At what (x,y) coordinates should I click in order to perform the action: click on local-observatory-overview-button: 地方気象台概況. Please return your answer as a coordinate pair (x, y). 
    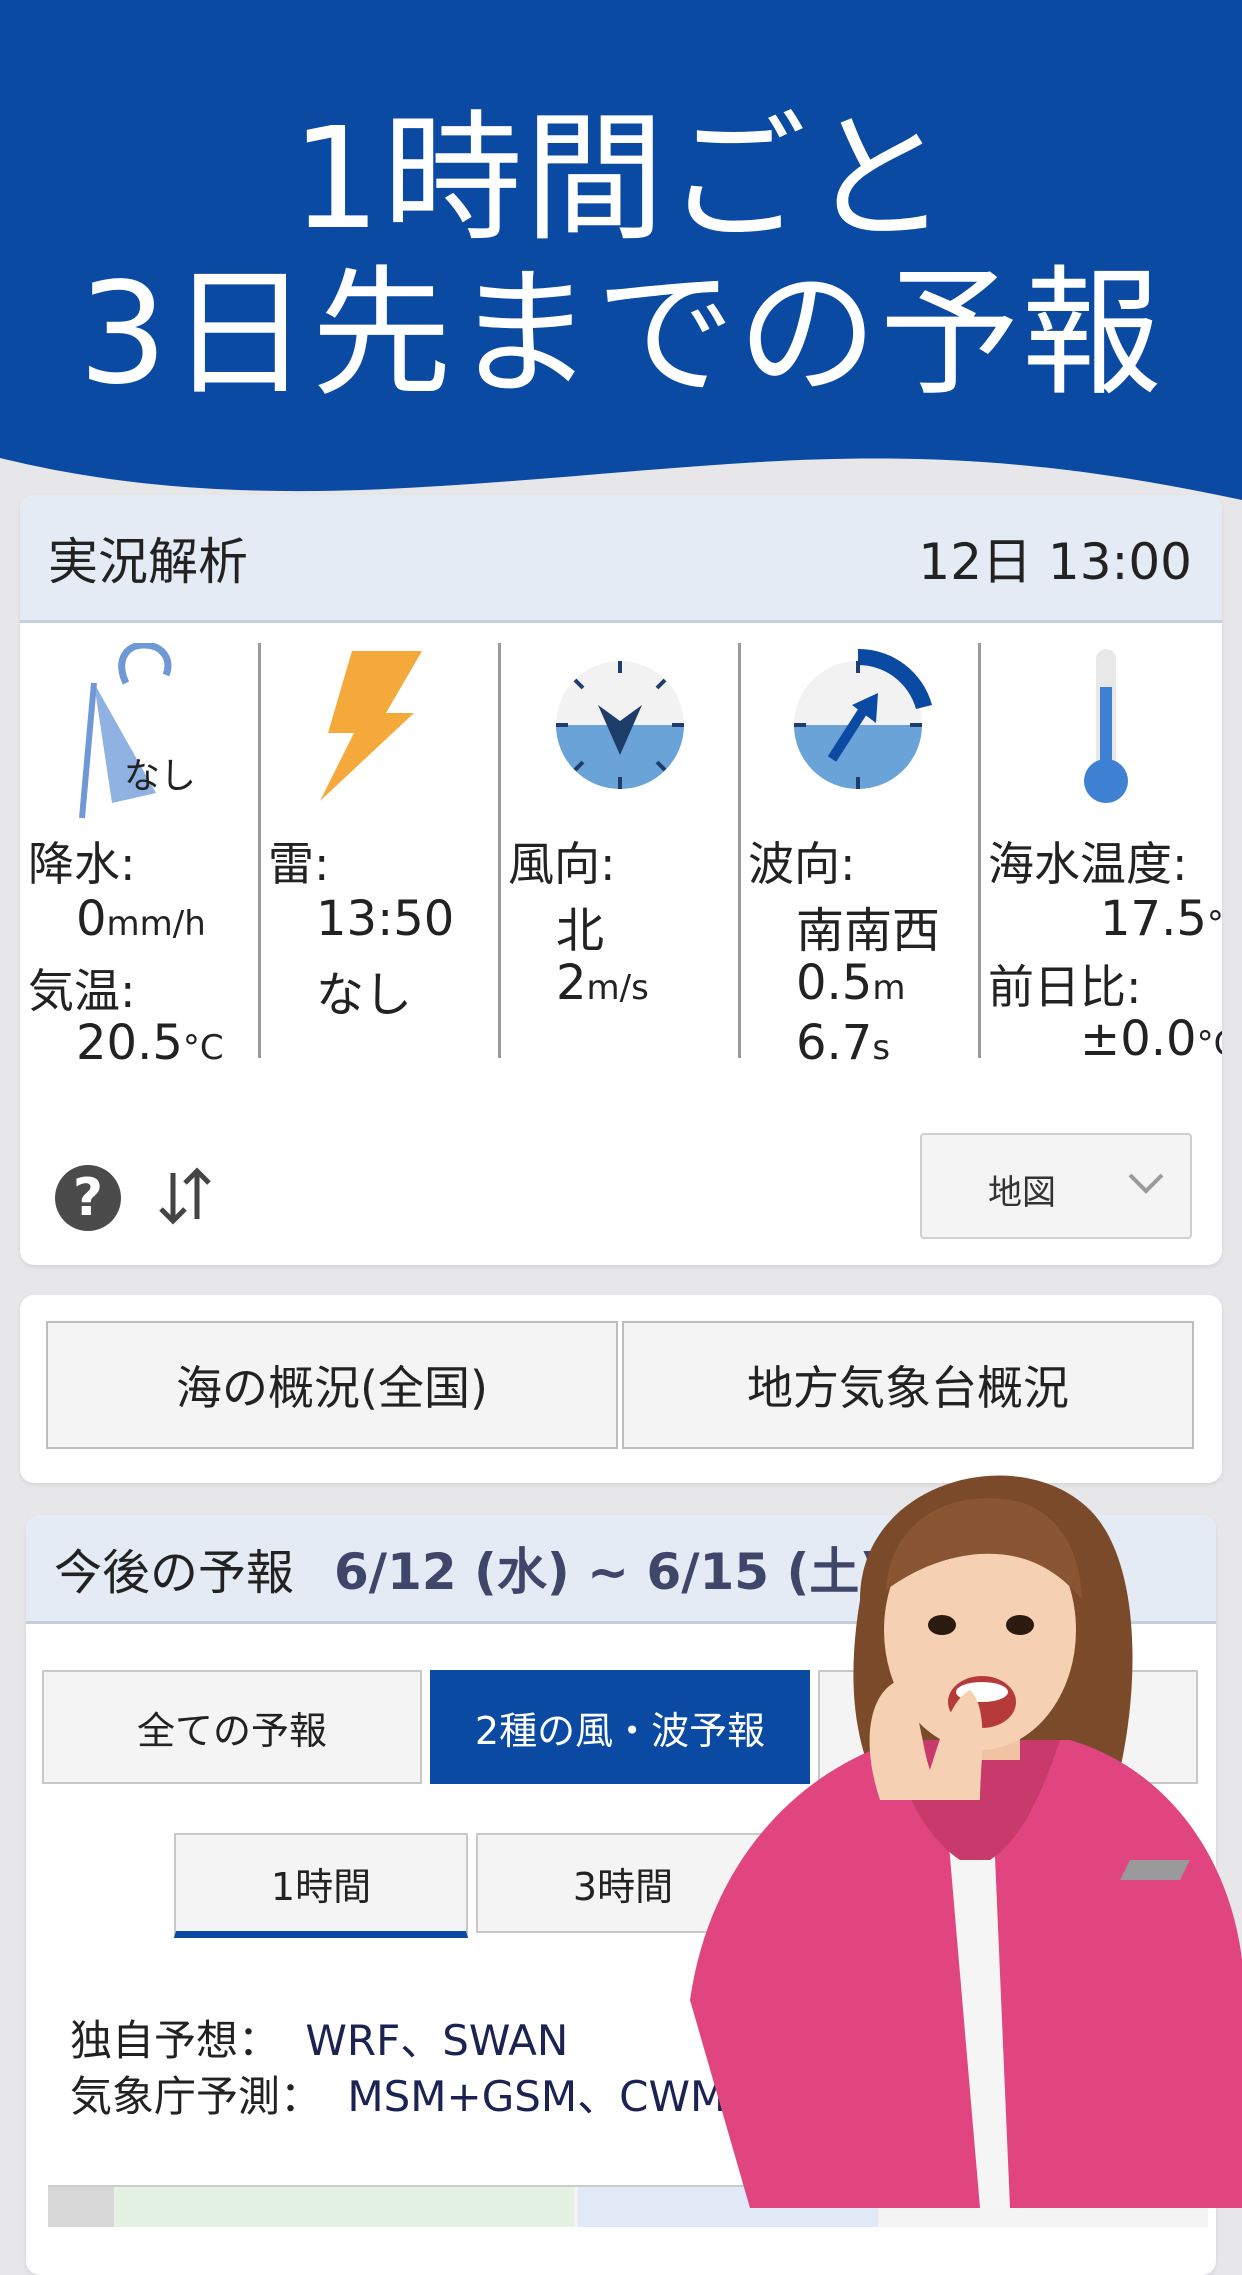
    Looking at the image, I should click on (908, 1385).